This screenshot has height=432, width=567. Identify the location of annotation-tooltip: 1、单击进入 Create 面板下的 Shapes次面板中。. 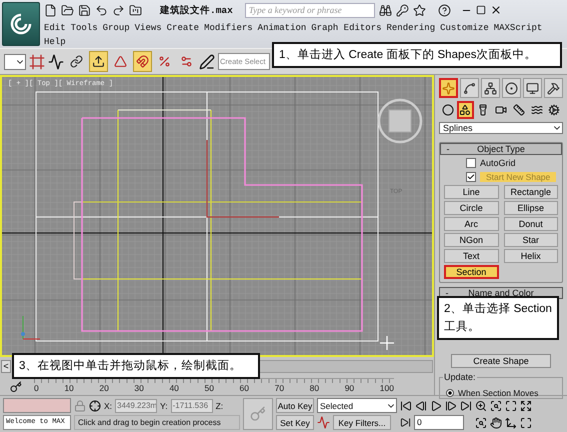
(417, 55).